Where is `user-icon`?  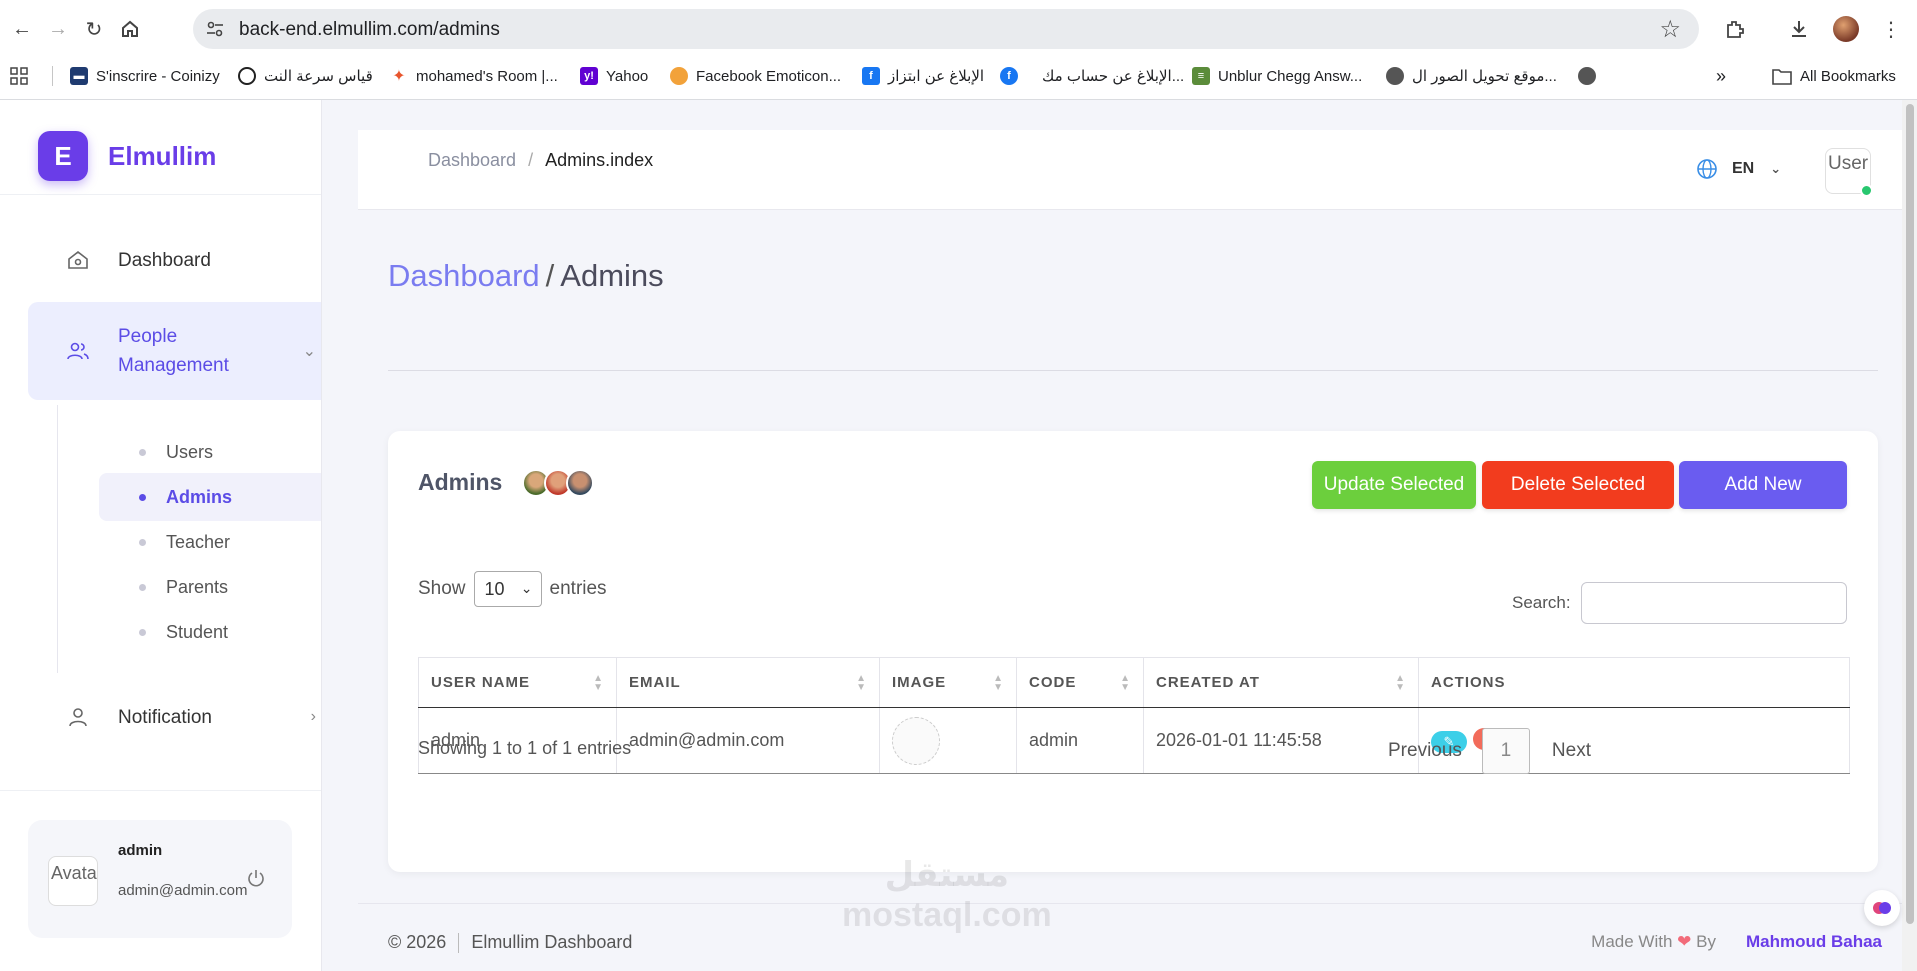 user-icon is located at coordinates (78, 717).